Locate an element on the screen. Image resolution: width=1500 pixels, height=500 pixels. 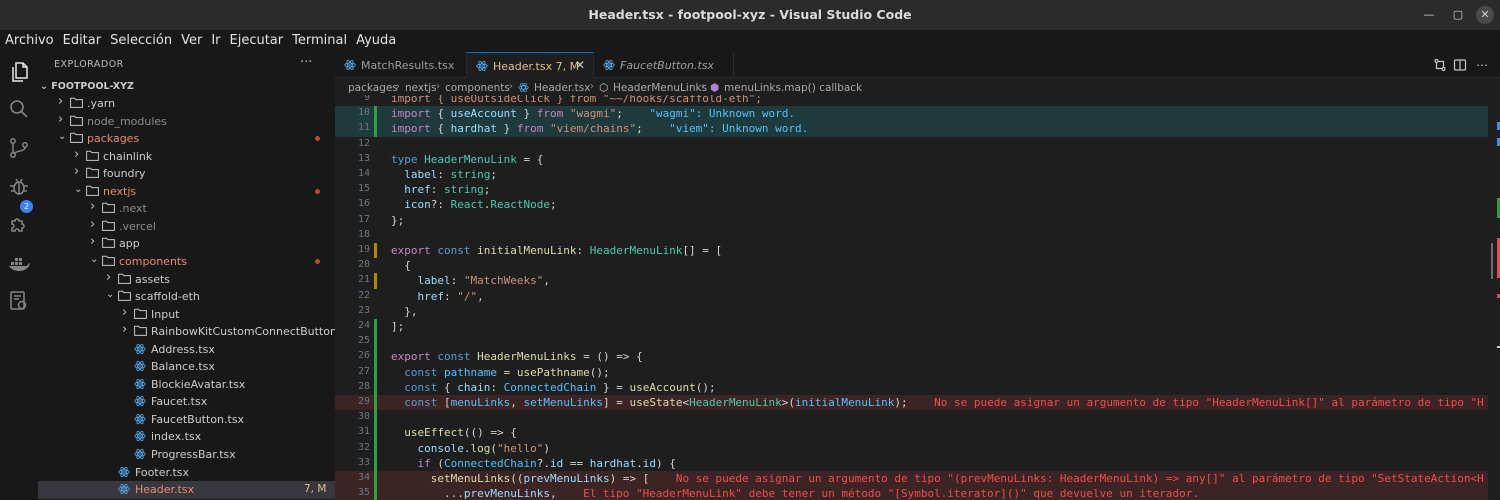
breadcrumb-nextjs: nextjs is located at coordinates (421, 88).